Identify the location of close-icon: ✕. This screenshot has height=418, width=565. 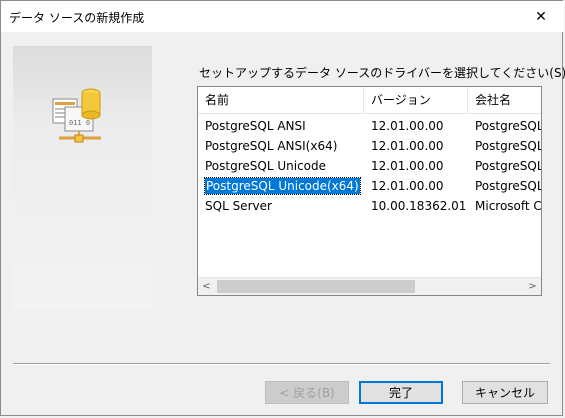
(541, 16).